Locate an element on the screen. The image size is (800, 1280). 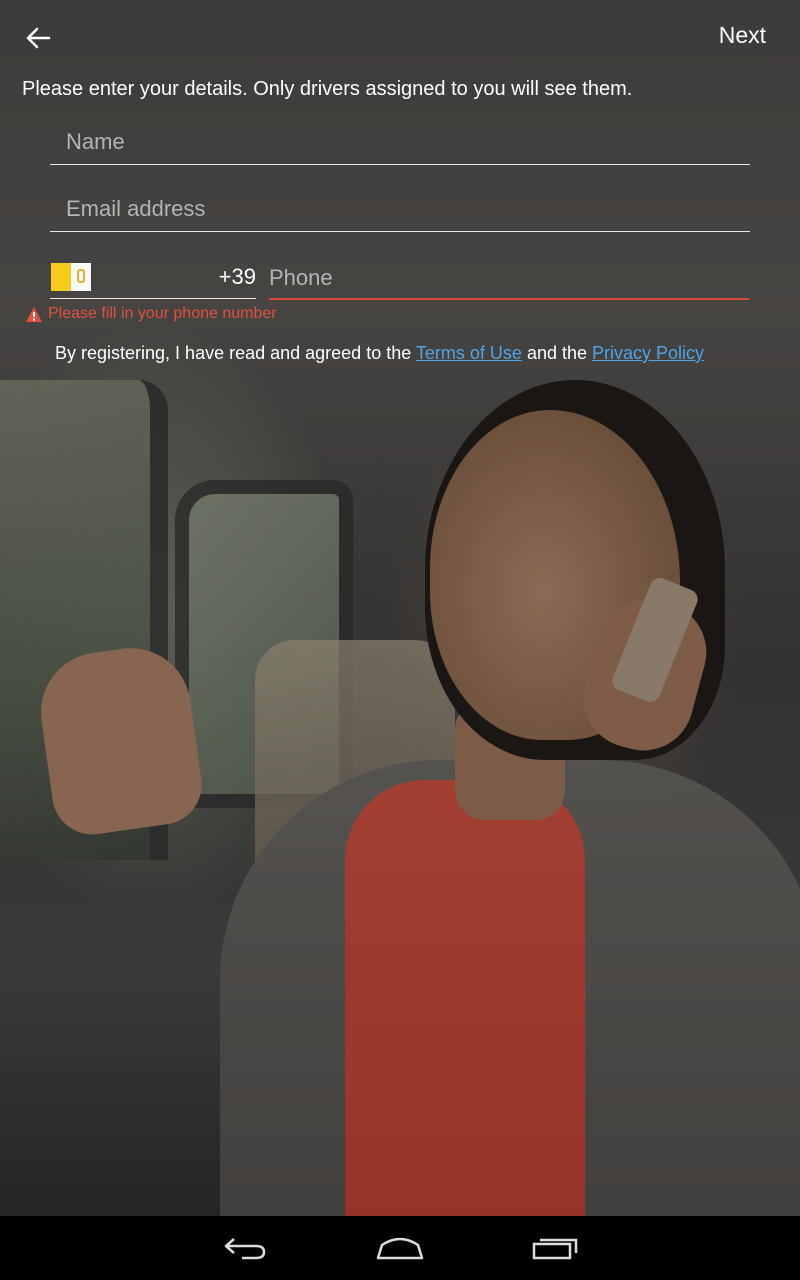
nav-recents-icon is located at coordinates (555, 1249).